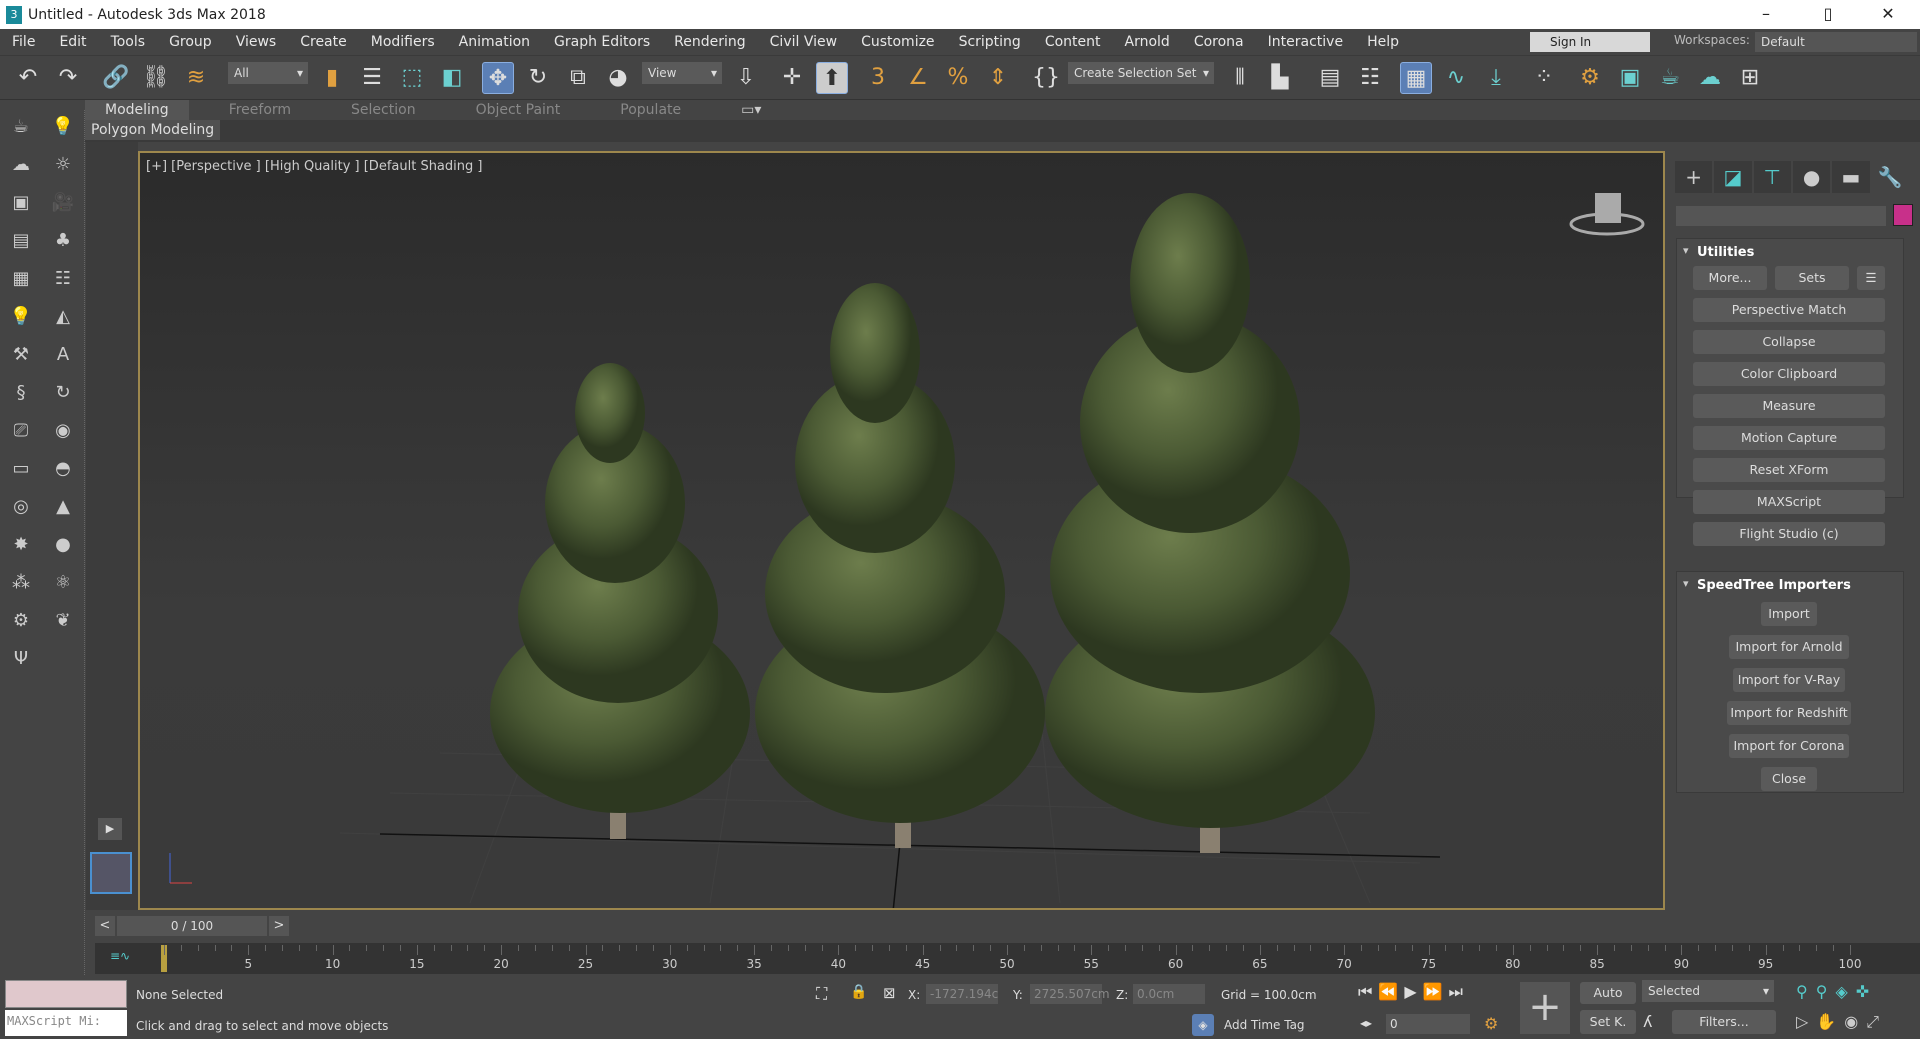  What do you see at coordinates (110, 829) in the screenshot?
I see `expand-arrow-icon: ▶` at bounding box center [110, 829].